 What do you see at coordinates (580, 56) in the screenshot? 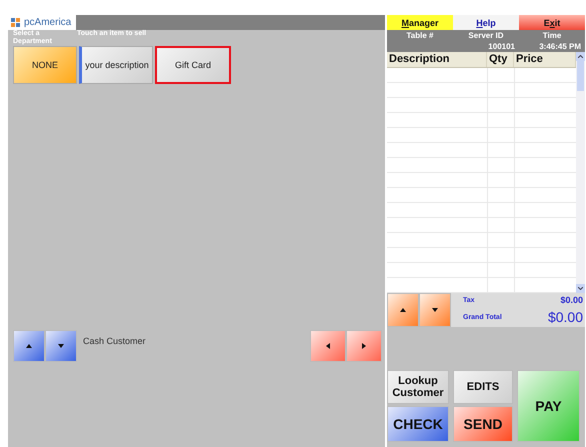
I see `chevron-up-icon` at bounding box center [580, 56].